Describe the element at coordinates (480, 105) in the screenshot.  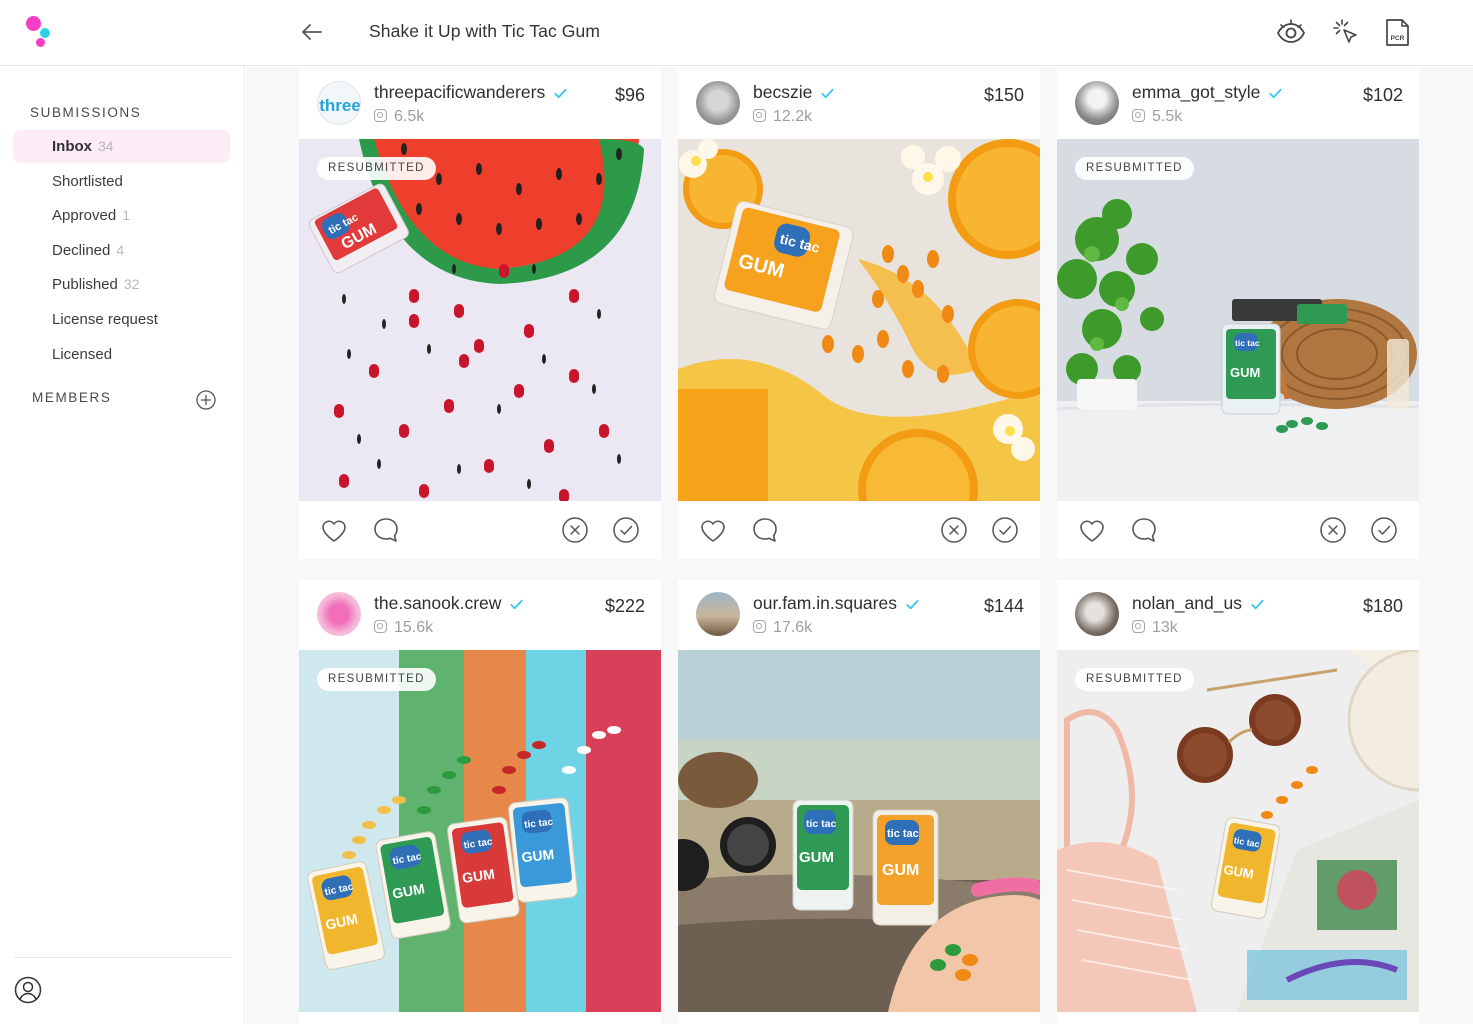
I see `card-header: three threepacificwanderers 6.5k $96` at that location.